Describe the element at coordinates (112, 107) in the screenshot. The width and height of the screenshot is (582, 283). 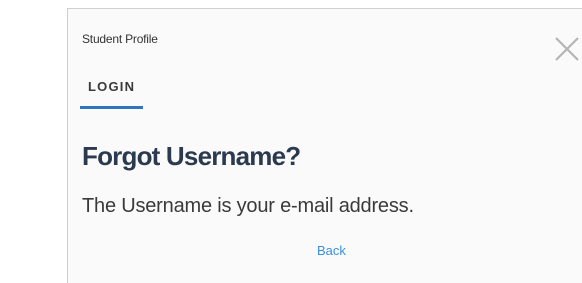
I see `tab-active-indicator` at that location.